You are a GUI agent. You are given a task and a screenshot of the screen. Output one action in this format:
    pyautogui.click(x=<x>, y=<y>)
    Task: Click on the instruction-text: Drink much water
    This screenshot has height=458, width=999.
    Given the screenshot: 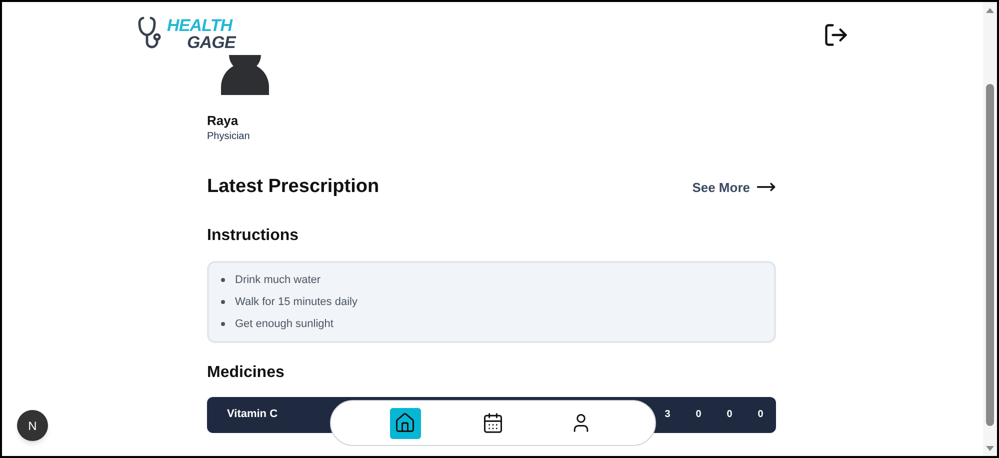 What is the action you would take?
    pyautogui.click(x=278, y=280)
    